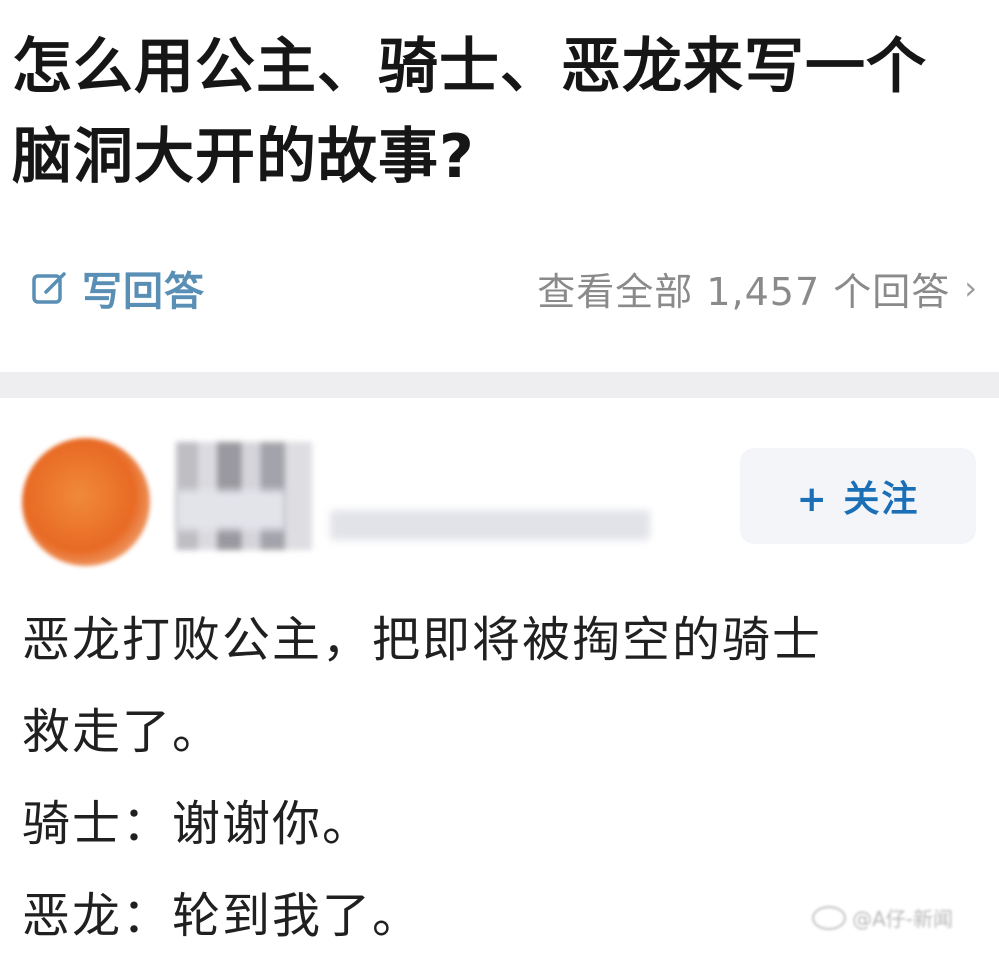 Image resolution: width=999 pixels, height=962 pixels. I want to click on weibo-logo-icon, so click(829, 917).